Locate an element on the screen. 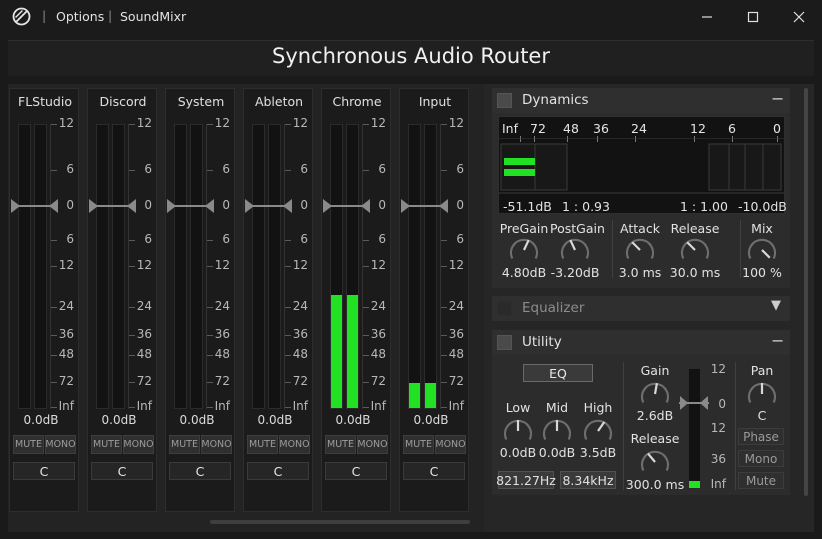 The width and height of the screenshot is (822, 539). eq-knob-low is located at coordinates (518, 430).